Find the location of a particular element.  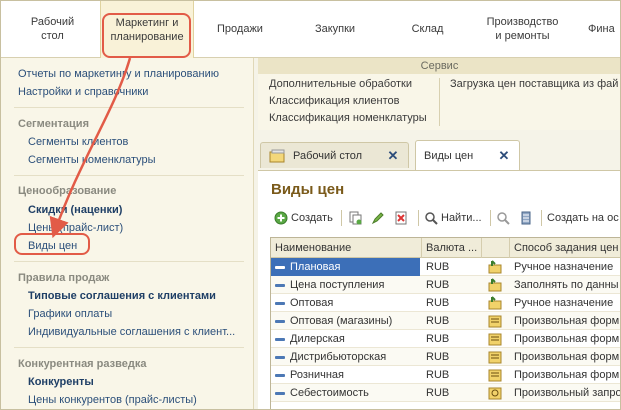

pencil-icon is located at coordinates (377, 218).